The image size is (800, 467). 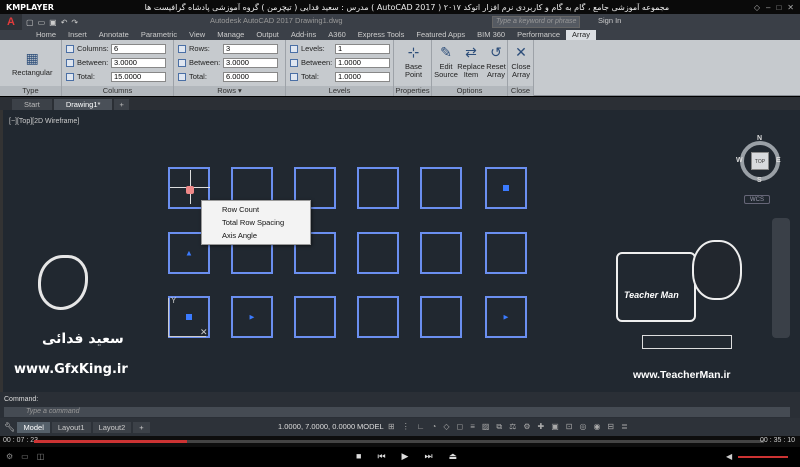 I want to click on sign-in-button: Sign In, so click(x=609, y=20).